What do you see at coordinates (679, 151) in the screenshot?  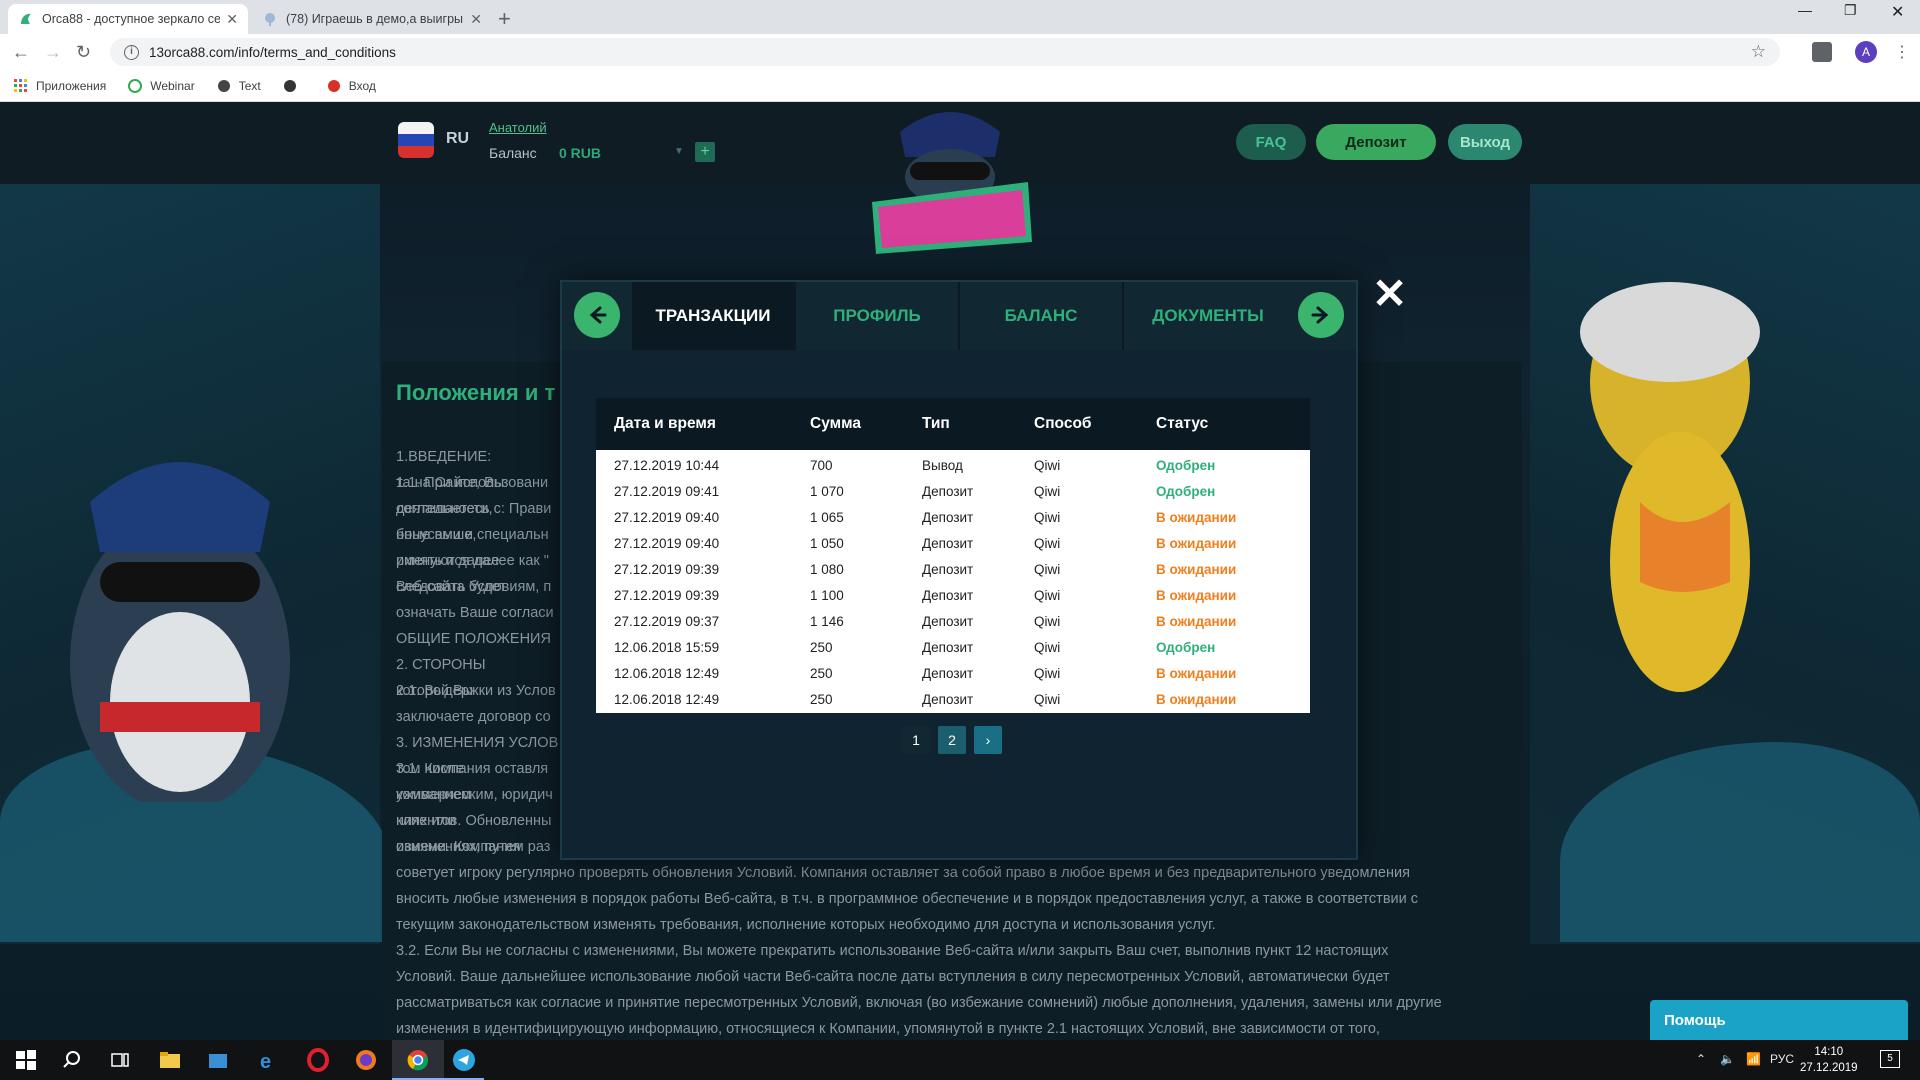 I see `balance-dropdown-icon: ▼` at bounding box center [679, 151].